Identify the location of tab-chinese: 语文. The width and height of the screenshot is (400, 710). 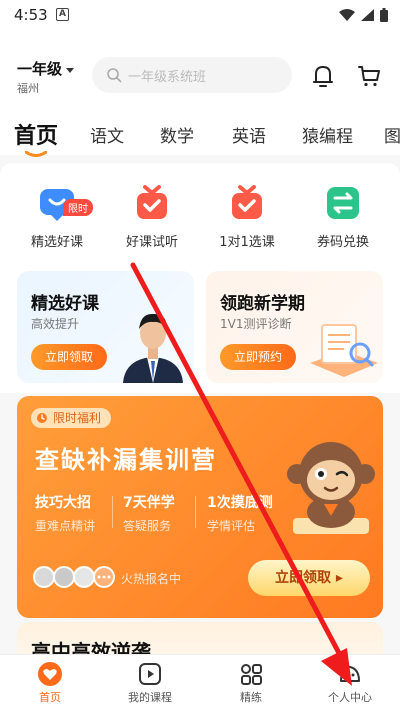
(107, 134).